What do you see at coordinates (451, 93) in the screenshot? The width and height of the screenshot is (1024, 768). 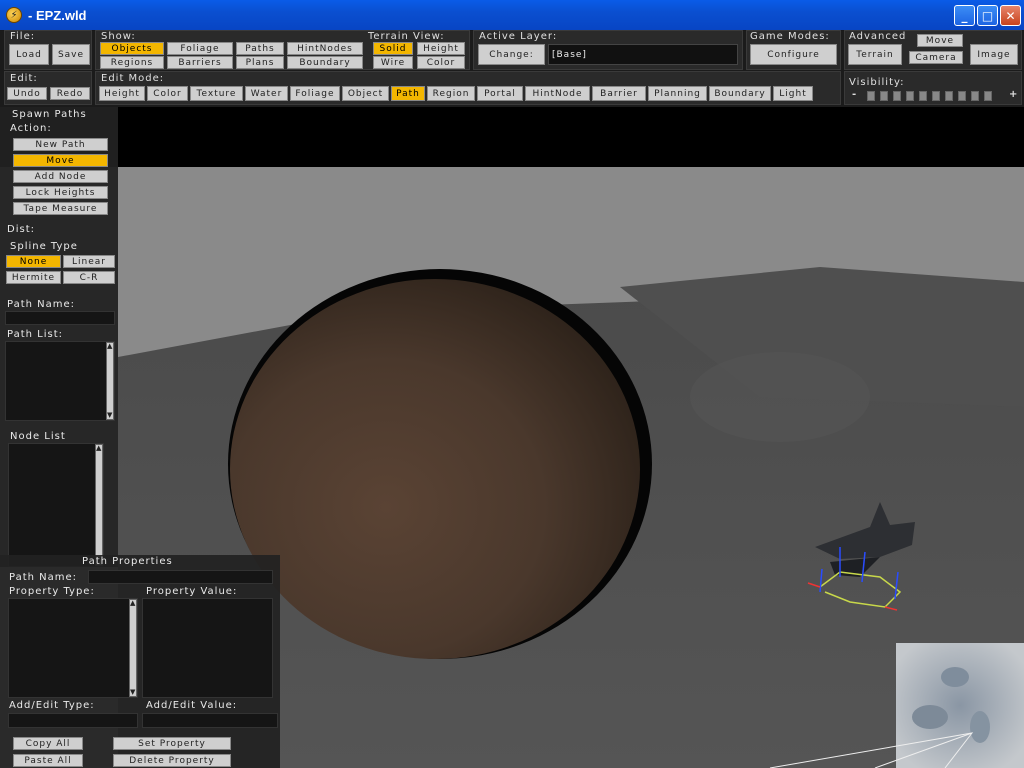 I see `edit-mode-region-button: Region` at bounding box center [451, 93].